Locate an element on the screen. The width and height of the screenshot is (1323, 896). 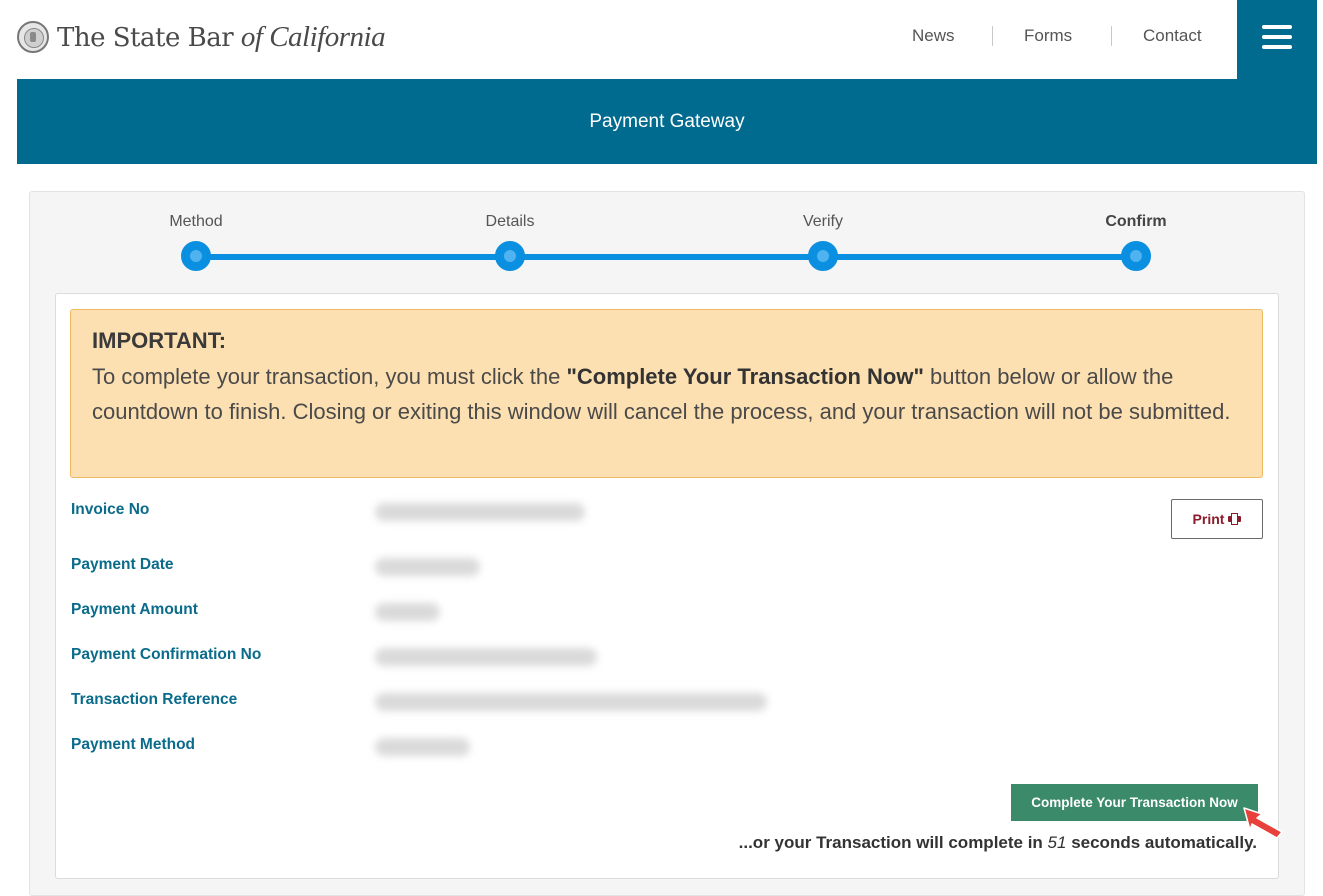
transaction-reference-value-redacted is located at coordinates (571, 702).